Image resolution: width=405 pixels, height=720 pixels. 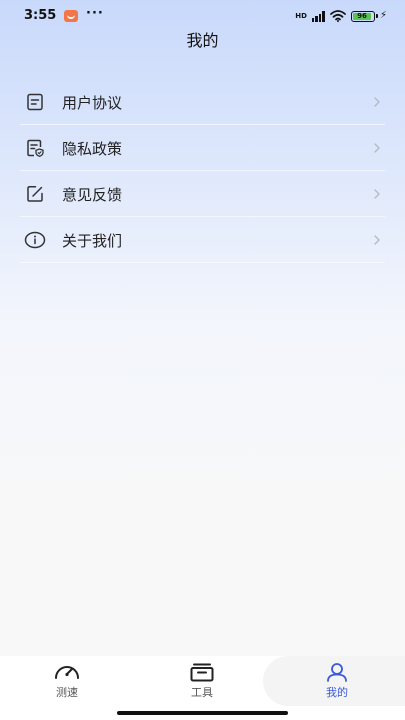 What do you see at coordinates (35, 102) in the screenshot?
I see `document-icon` at bounding box center [35, 102].